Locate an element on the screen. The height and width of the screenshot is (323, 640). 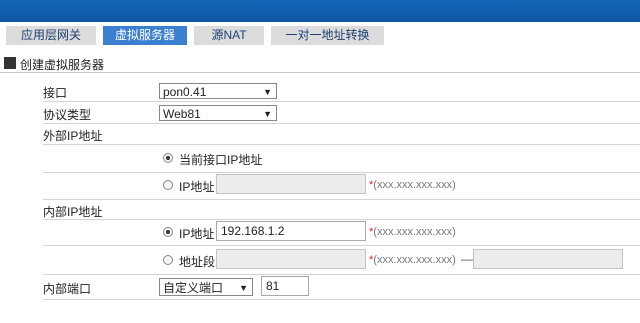
internal-ip-range-label: 地址段 is located at coordinates (197, 262).